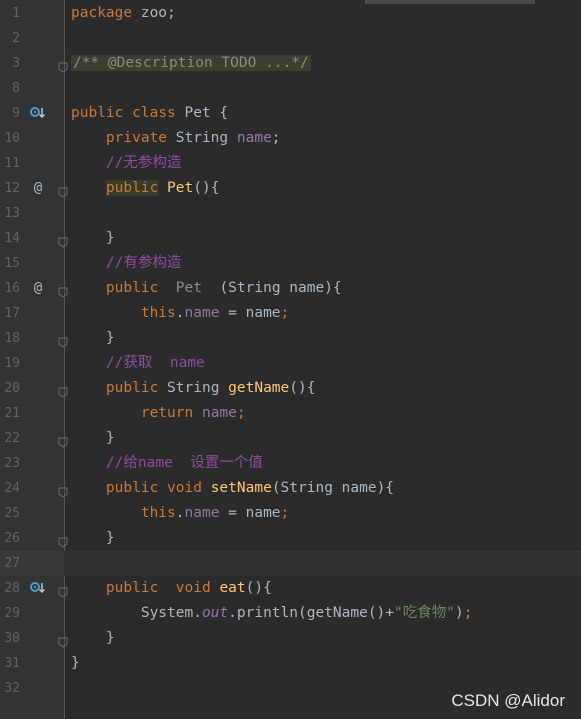 The height and width of the screenshot is (719, 581). I want to click on code-line: 1 package zoo;, so click(290, 13).